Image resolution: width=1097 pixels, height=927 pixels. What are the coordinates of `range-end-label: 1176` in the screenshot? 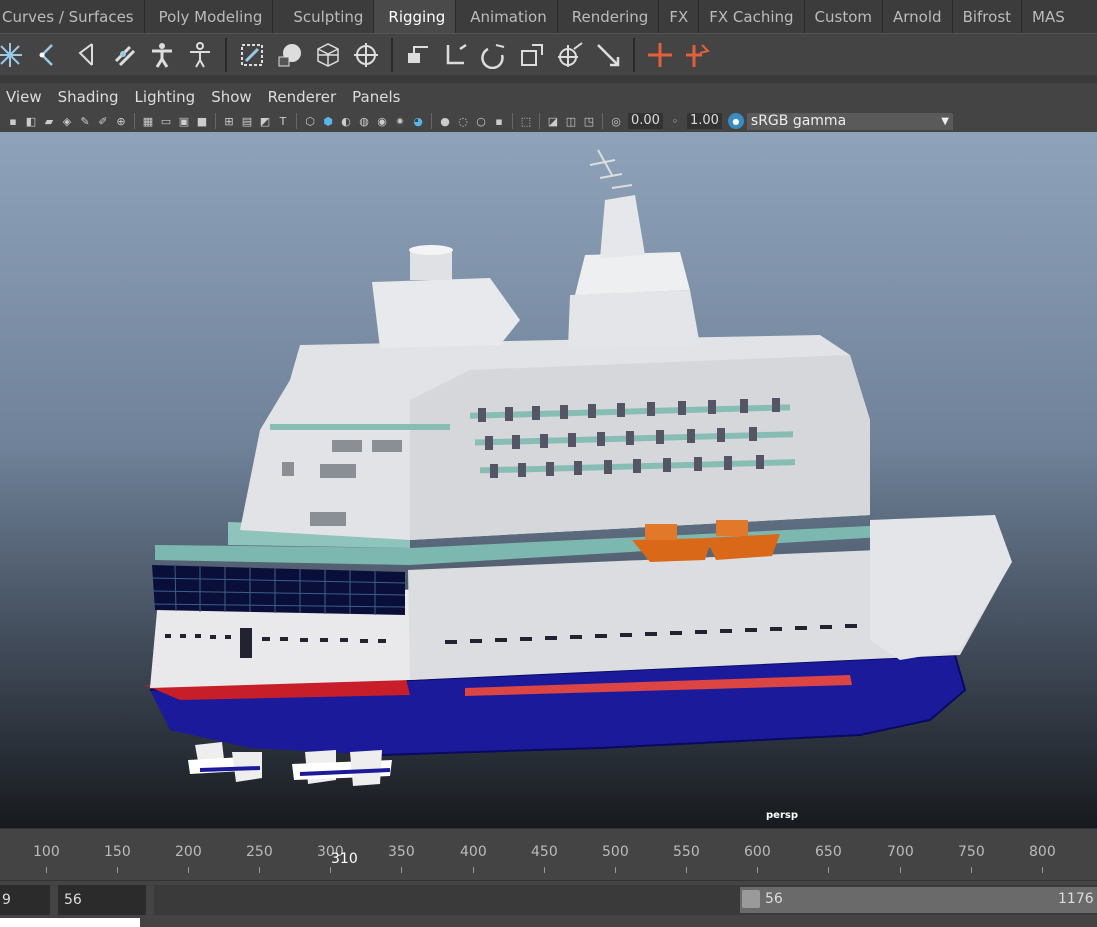 It's located at (1076, 899).